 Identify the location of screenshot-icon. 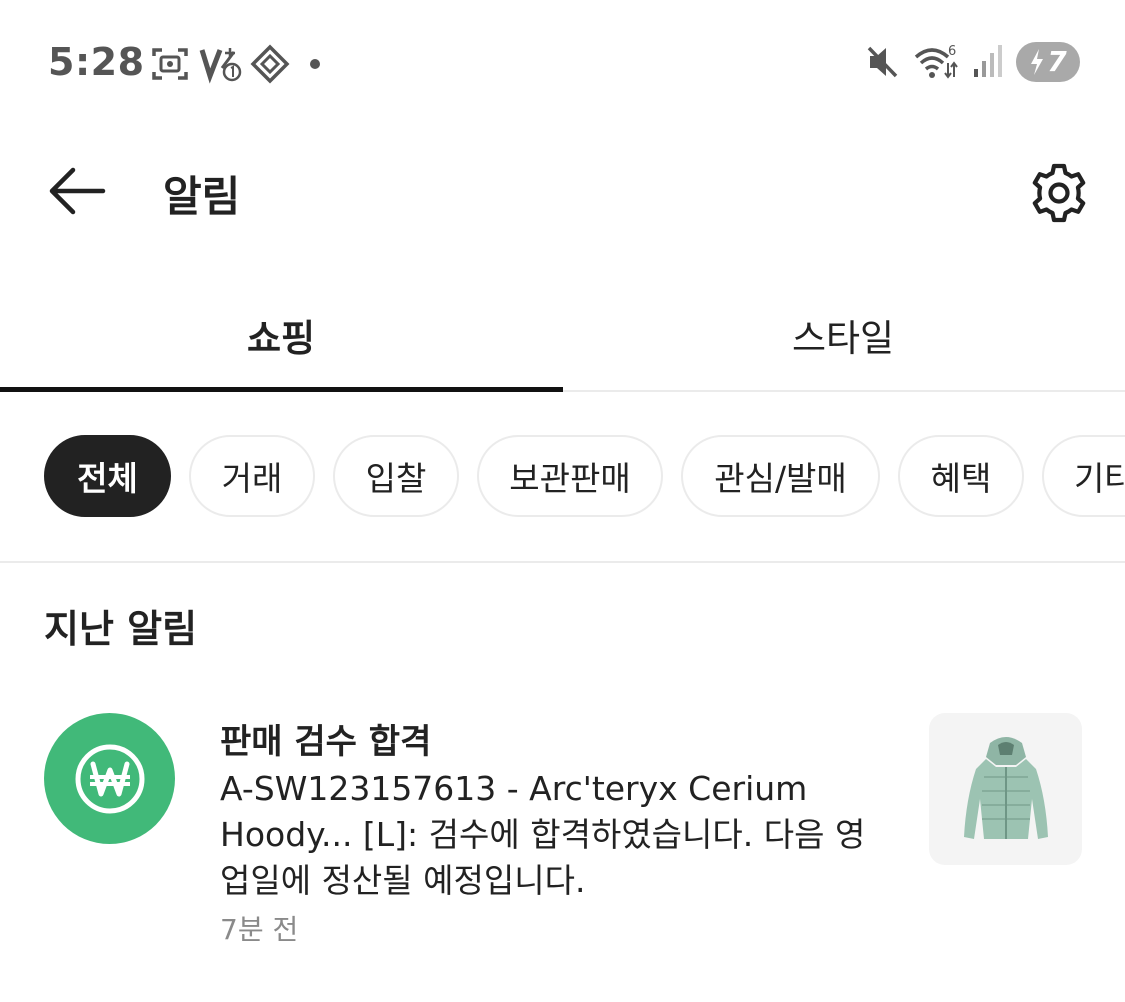
(170, 64).